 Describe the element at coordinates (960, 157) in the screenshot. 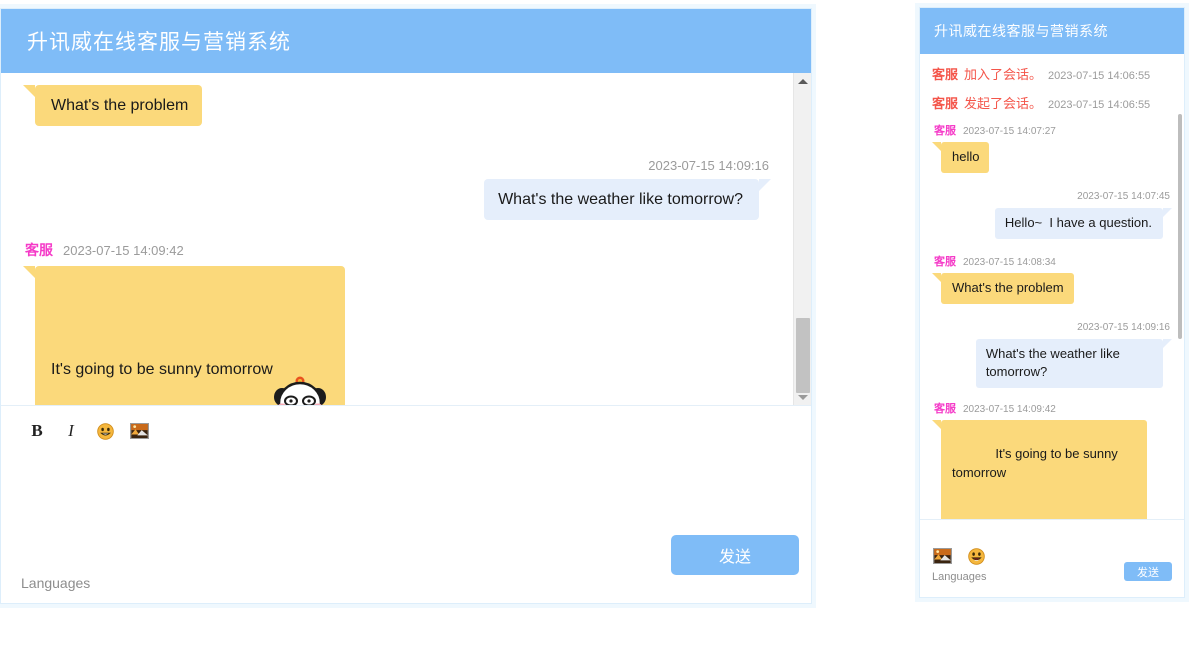

I see `message-bubble-agent: hello` at that location.